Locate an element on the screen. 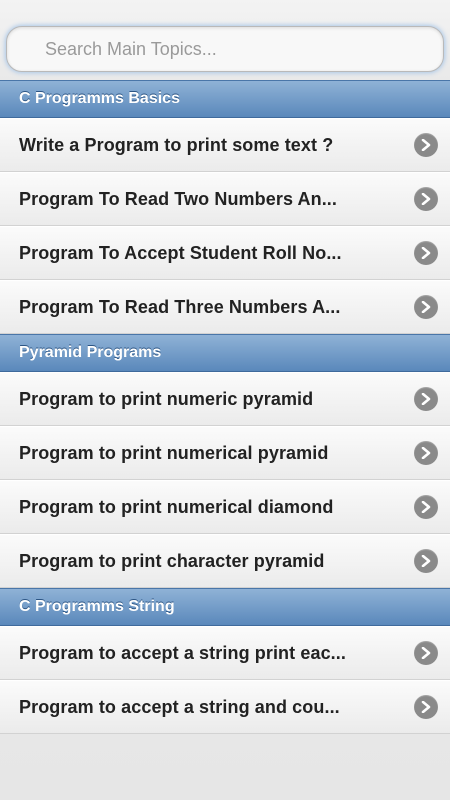 This screenshot has height=800, width=450. list-item-label: Write a Program to print some text ? is located at coordinates (176, 144).